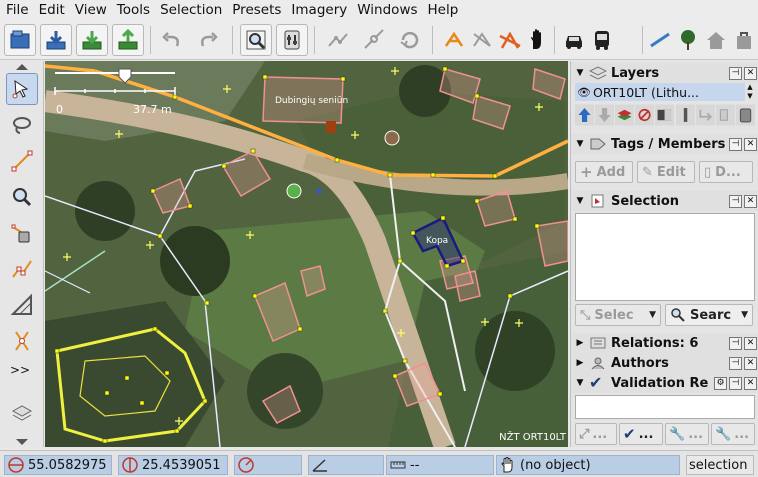 The height and width of the screenshot is (477, 758). What do you see at coordinates (90, 10) in the screenshot?
I see `menu-view: View` at bounding box center [90, 10].